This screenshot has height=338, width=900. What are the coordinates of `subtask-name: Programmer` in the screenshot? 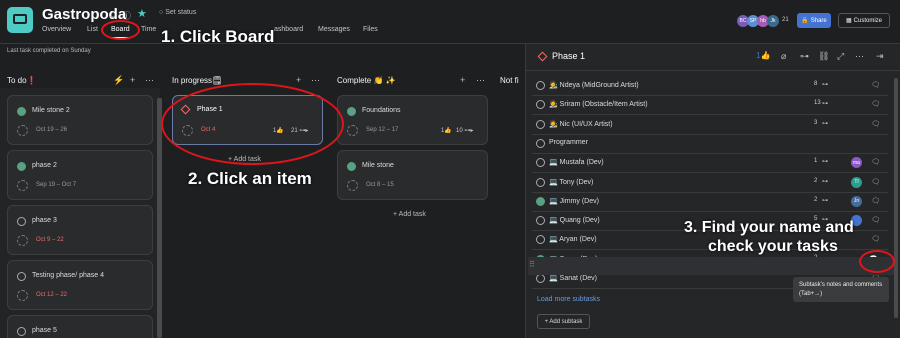 It's located at (568, 142).